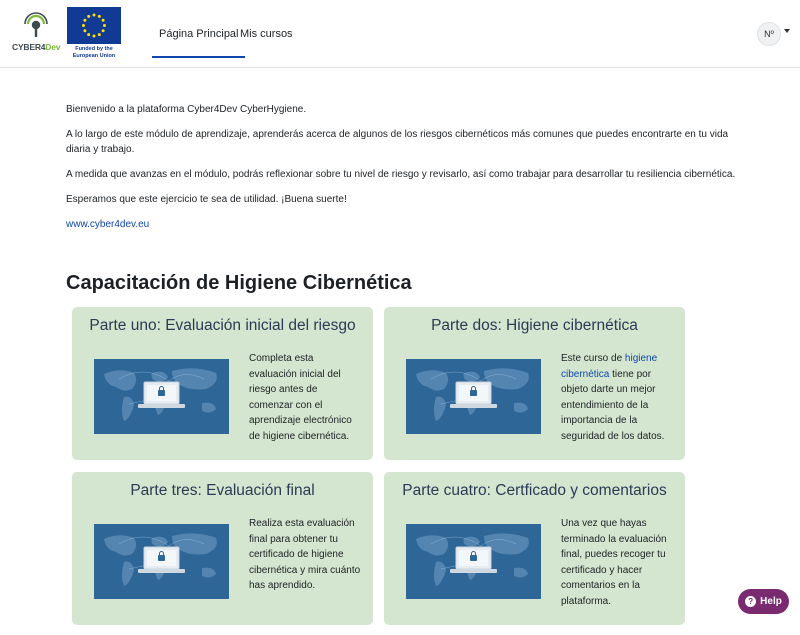  Describe the element at coordinates (534, 325) in the screenshot. I see `card-title: Parte dos: Higiene cibernética` at that location.